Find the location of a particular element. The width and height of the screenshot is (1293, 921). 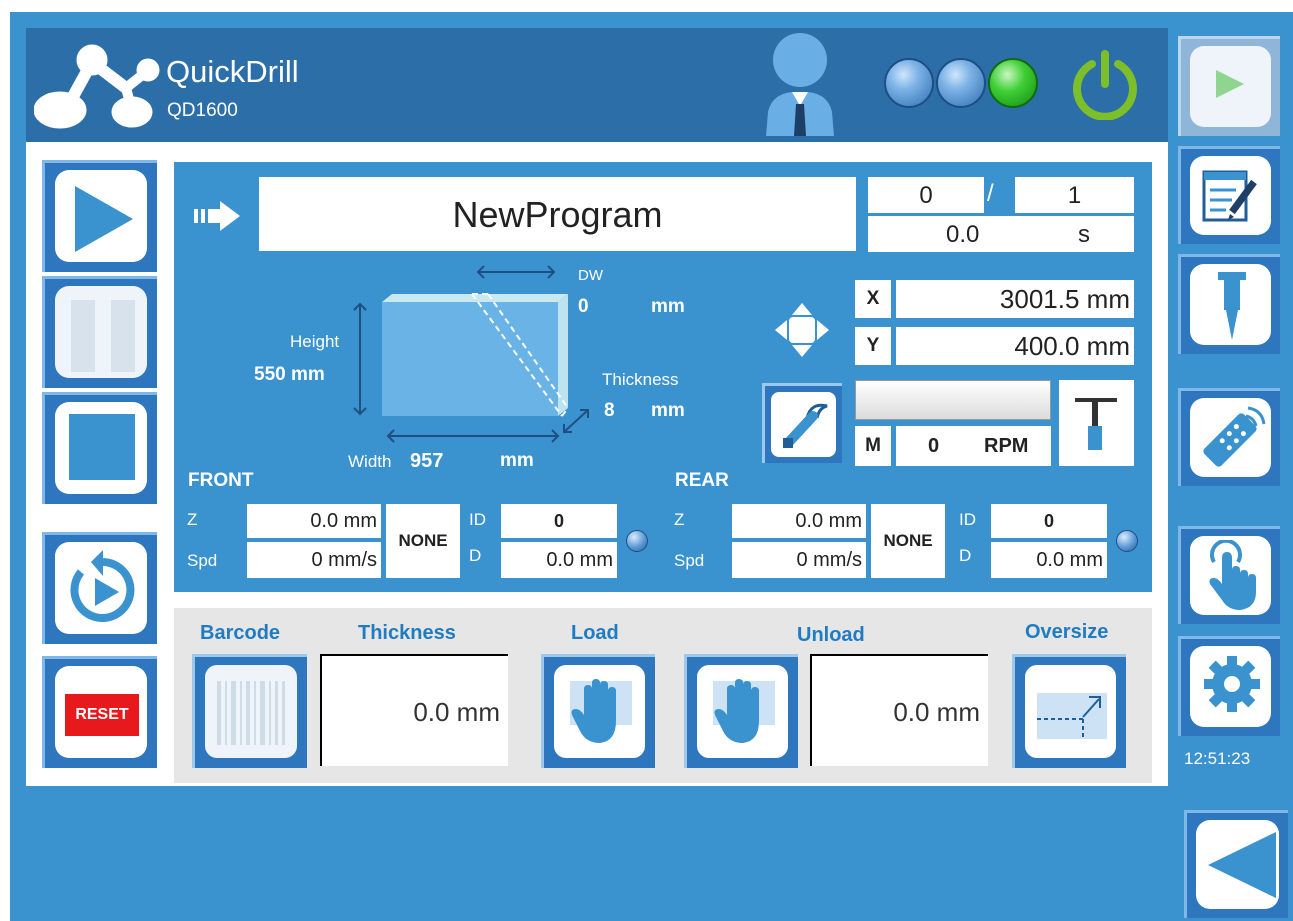

motor-speed: 0 RPM is located at coordinates (973, 446).